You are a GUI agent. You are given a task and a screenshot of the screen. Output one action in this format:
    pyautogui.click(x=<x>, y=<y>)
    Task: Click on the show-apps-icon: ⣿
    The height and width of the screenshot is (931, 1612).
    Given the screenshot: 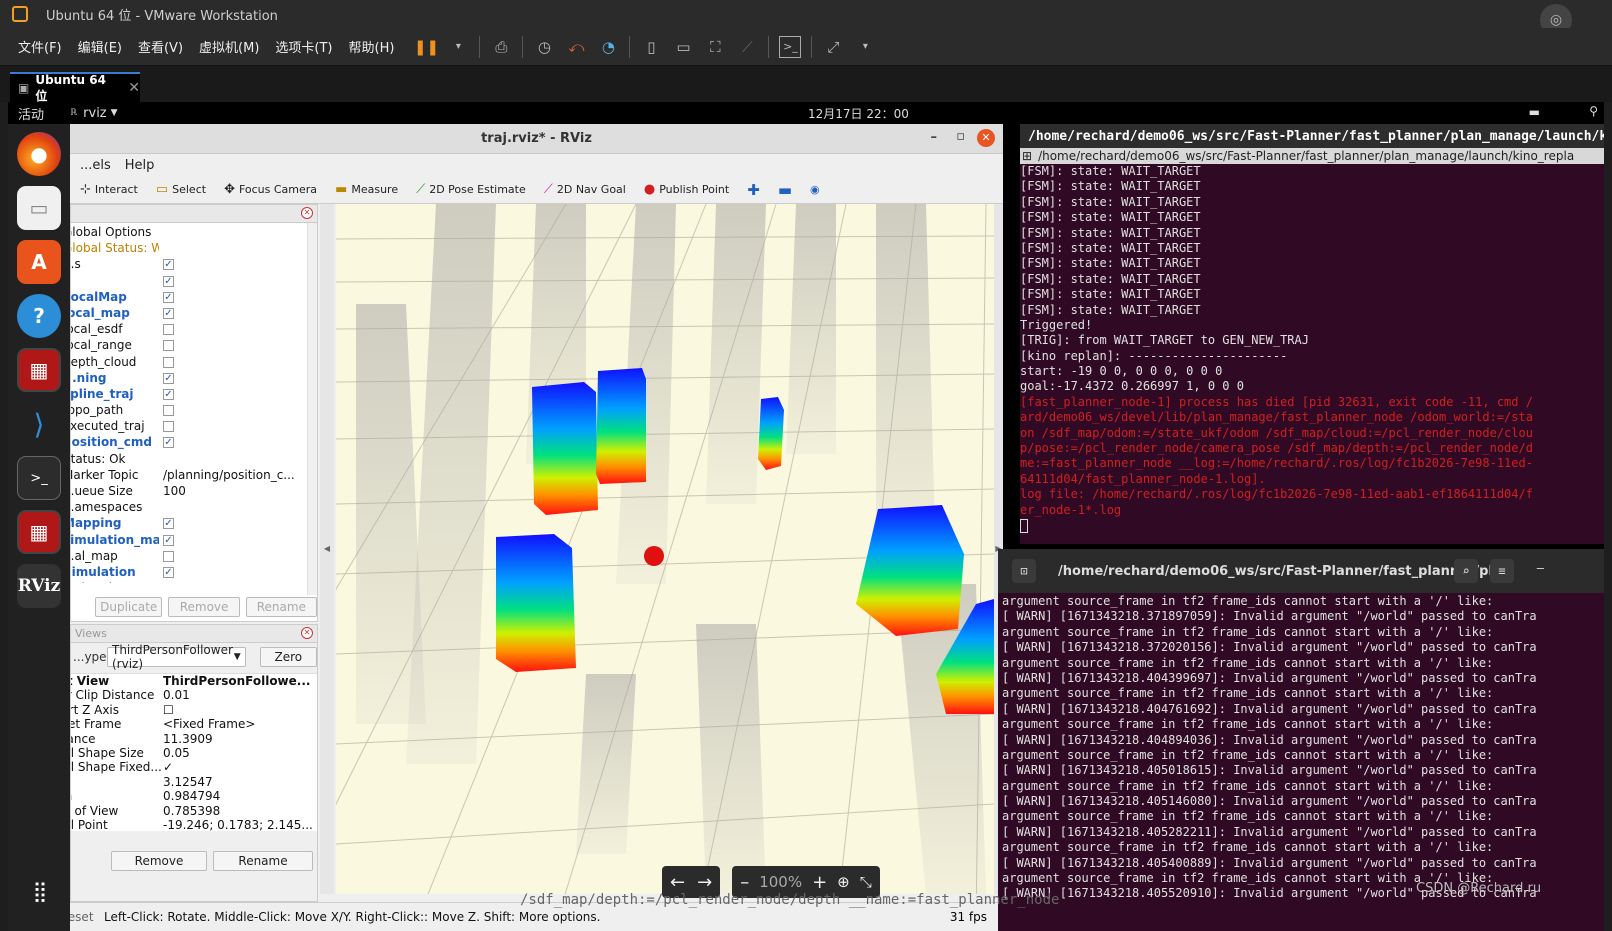 What is the action you would take?
    pyautogui.click(x=39, y=891)
    